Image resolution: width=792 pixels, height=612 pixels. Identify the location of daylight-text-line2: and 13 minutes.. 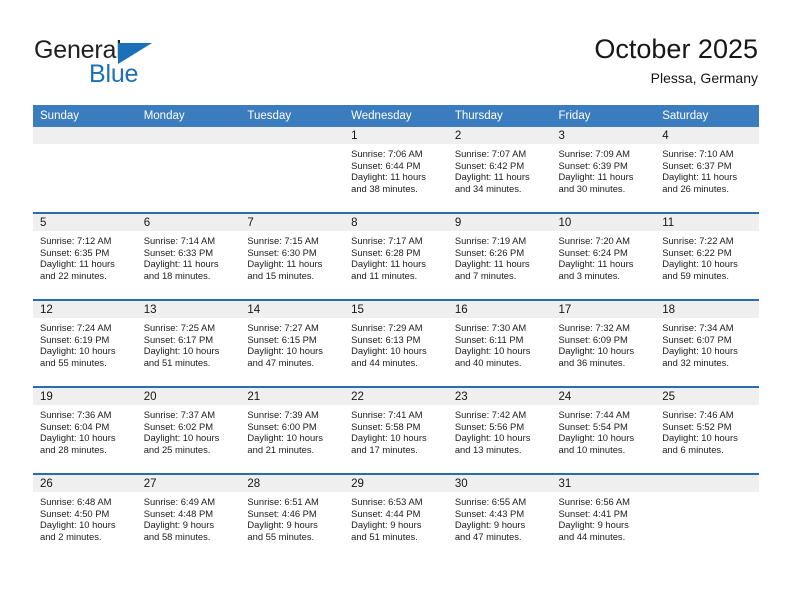
(488, 449).